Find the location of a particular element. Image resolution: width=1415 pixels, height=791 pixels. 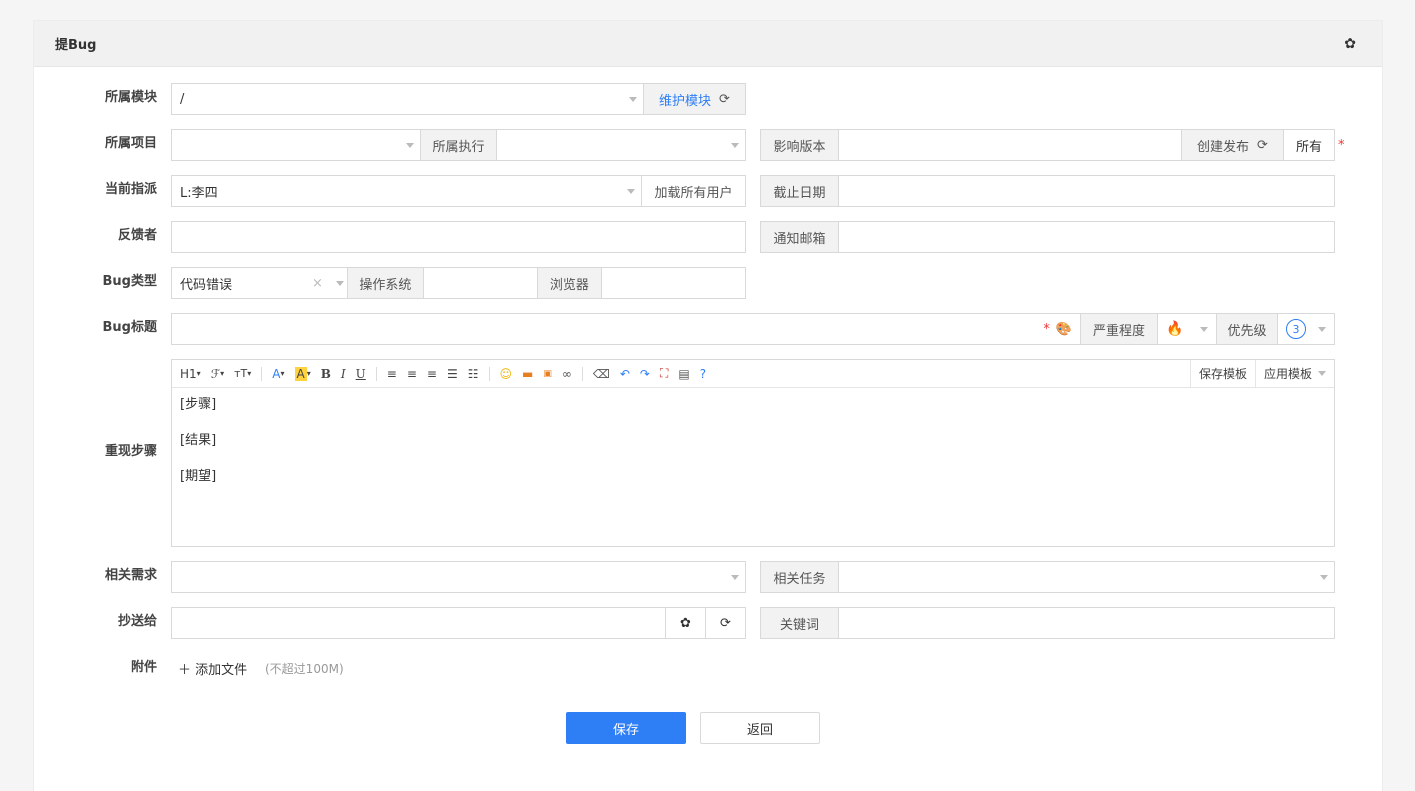

panel-header: 提Bug ✿ is located at coordinates (708, 44).